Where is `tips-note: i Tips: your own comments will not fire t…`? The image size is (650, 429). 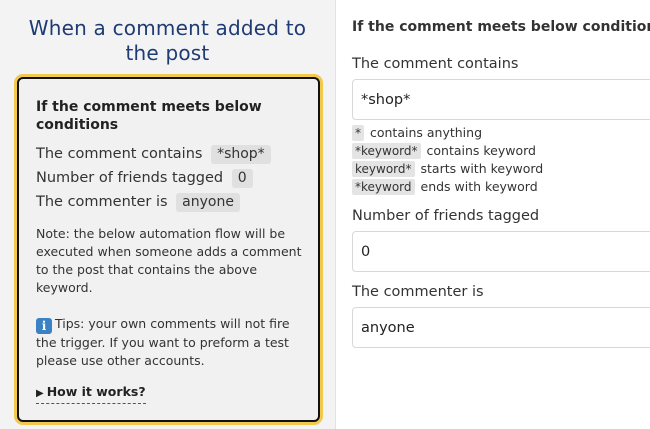 tips-note: i Tips: your own comments will not fire t… is located at coordinates (170, 342).